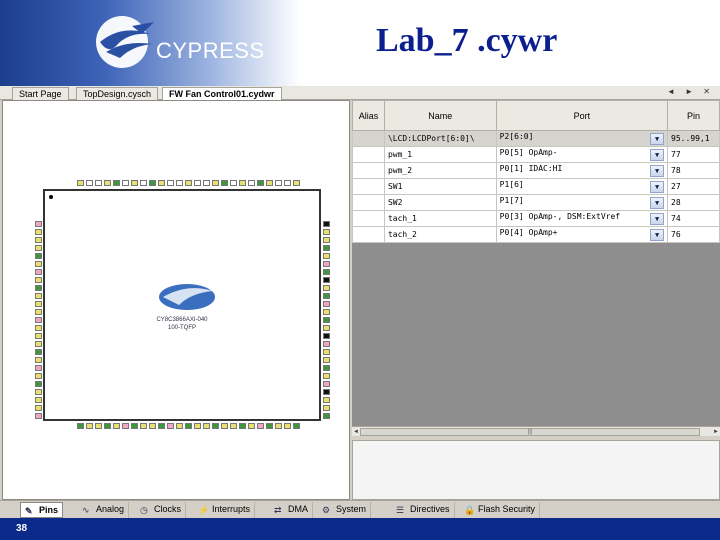 The width and height of the screenshot is (720, 540). I want to click on port-cell: P0[4] OpAmp+ ▼, so click(582, 234).